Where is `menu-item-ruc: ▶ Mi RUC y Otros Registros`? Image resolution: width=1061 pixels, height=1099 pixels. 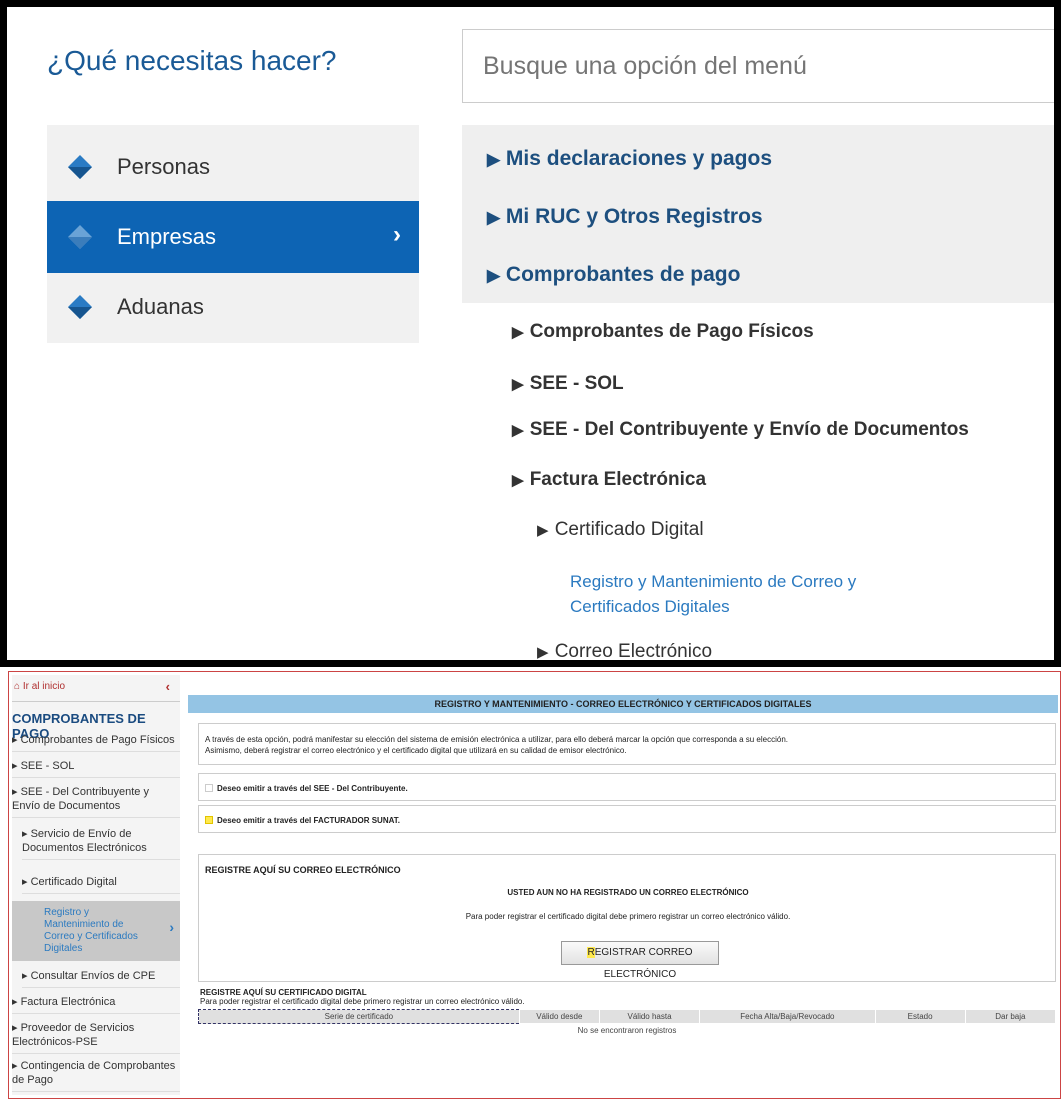
menu-item-ruc: ▶ Mi RUC y Otros Registros is located at coordinates (625, 217).